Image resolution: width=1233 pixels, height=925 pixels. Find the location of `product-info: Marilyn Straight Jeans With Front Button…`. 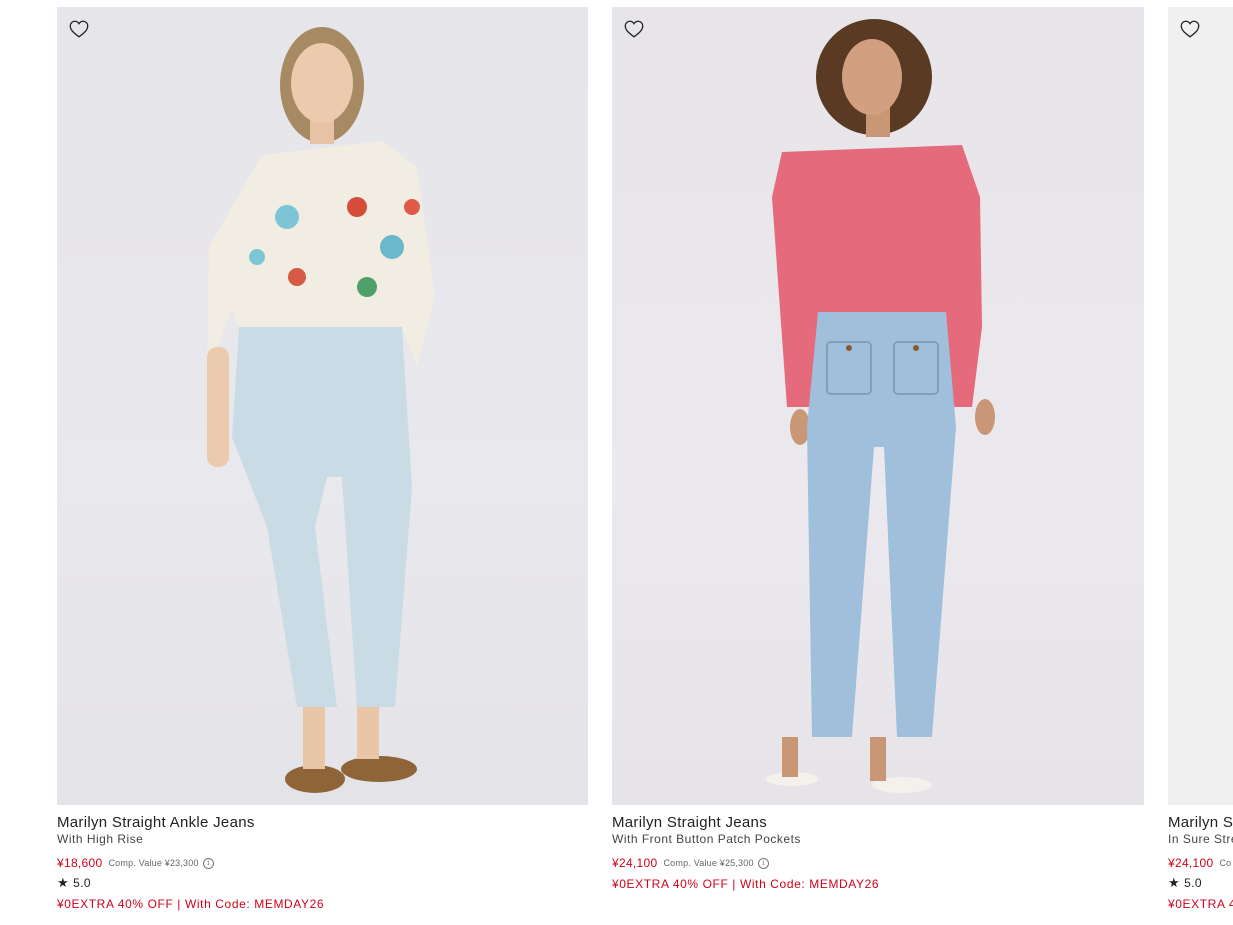

product-info: Marilyn Straight Jeans With Front Button… is located at coordinates (878, 848).